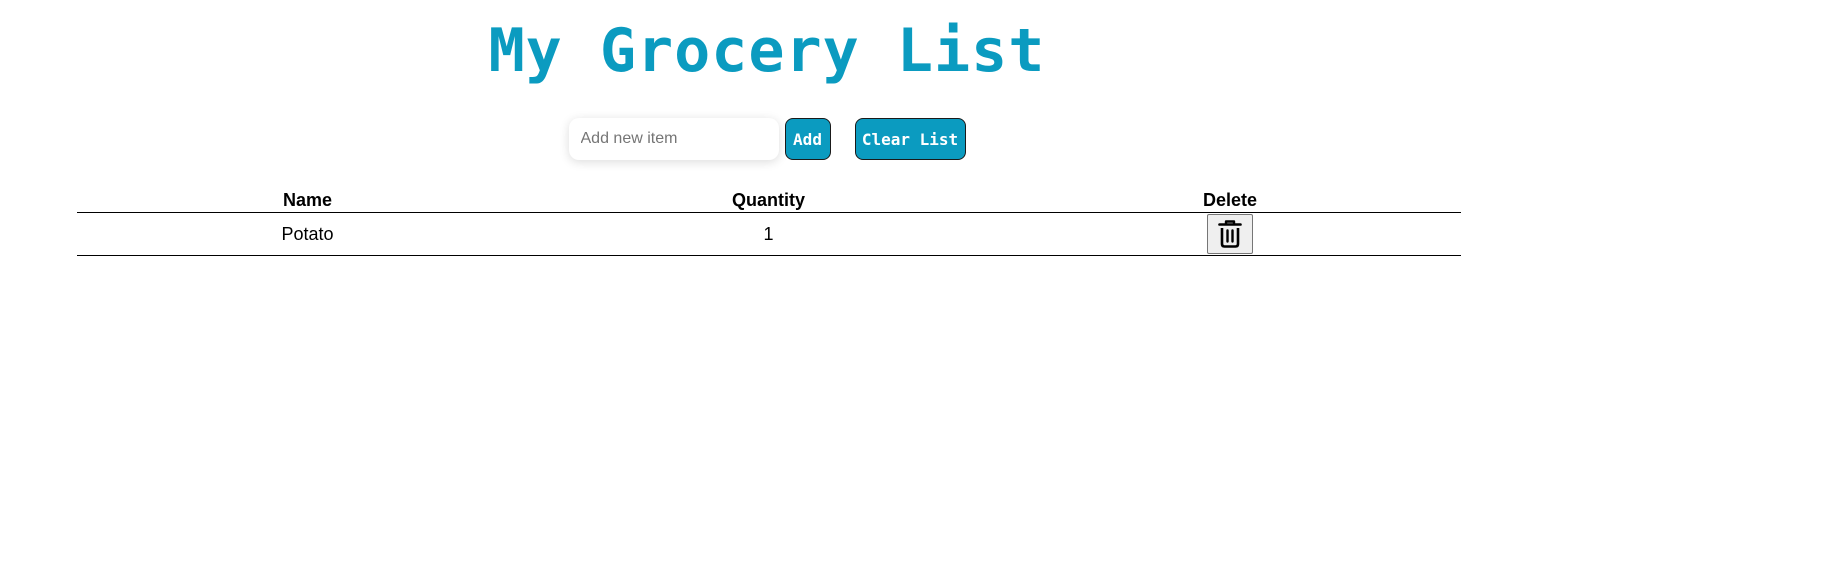  I want to click on column-header-quantity: Quantity, so click(768, 200).